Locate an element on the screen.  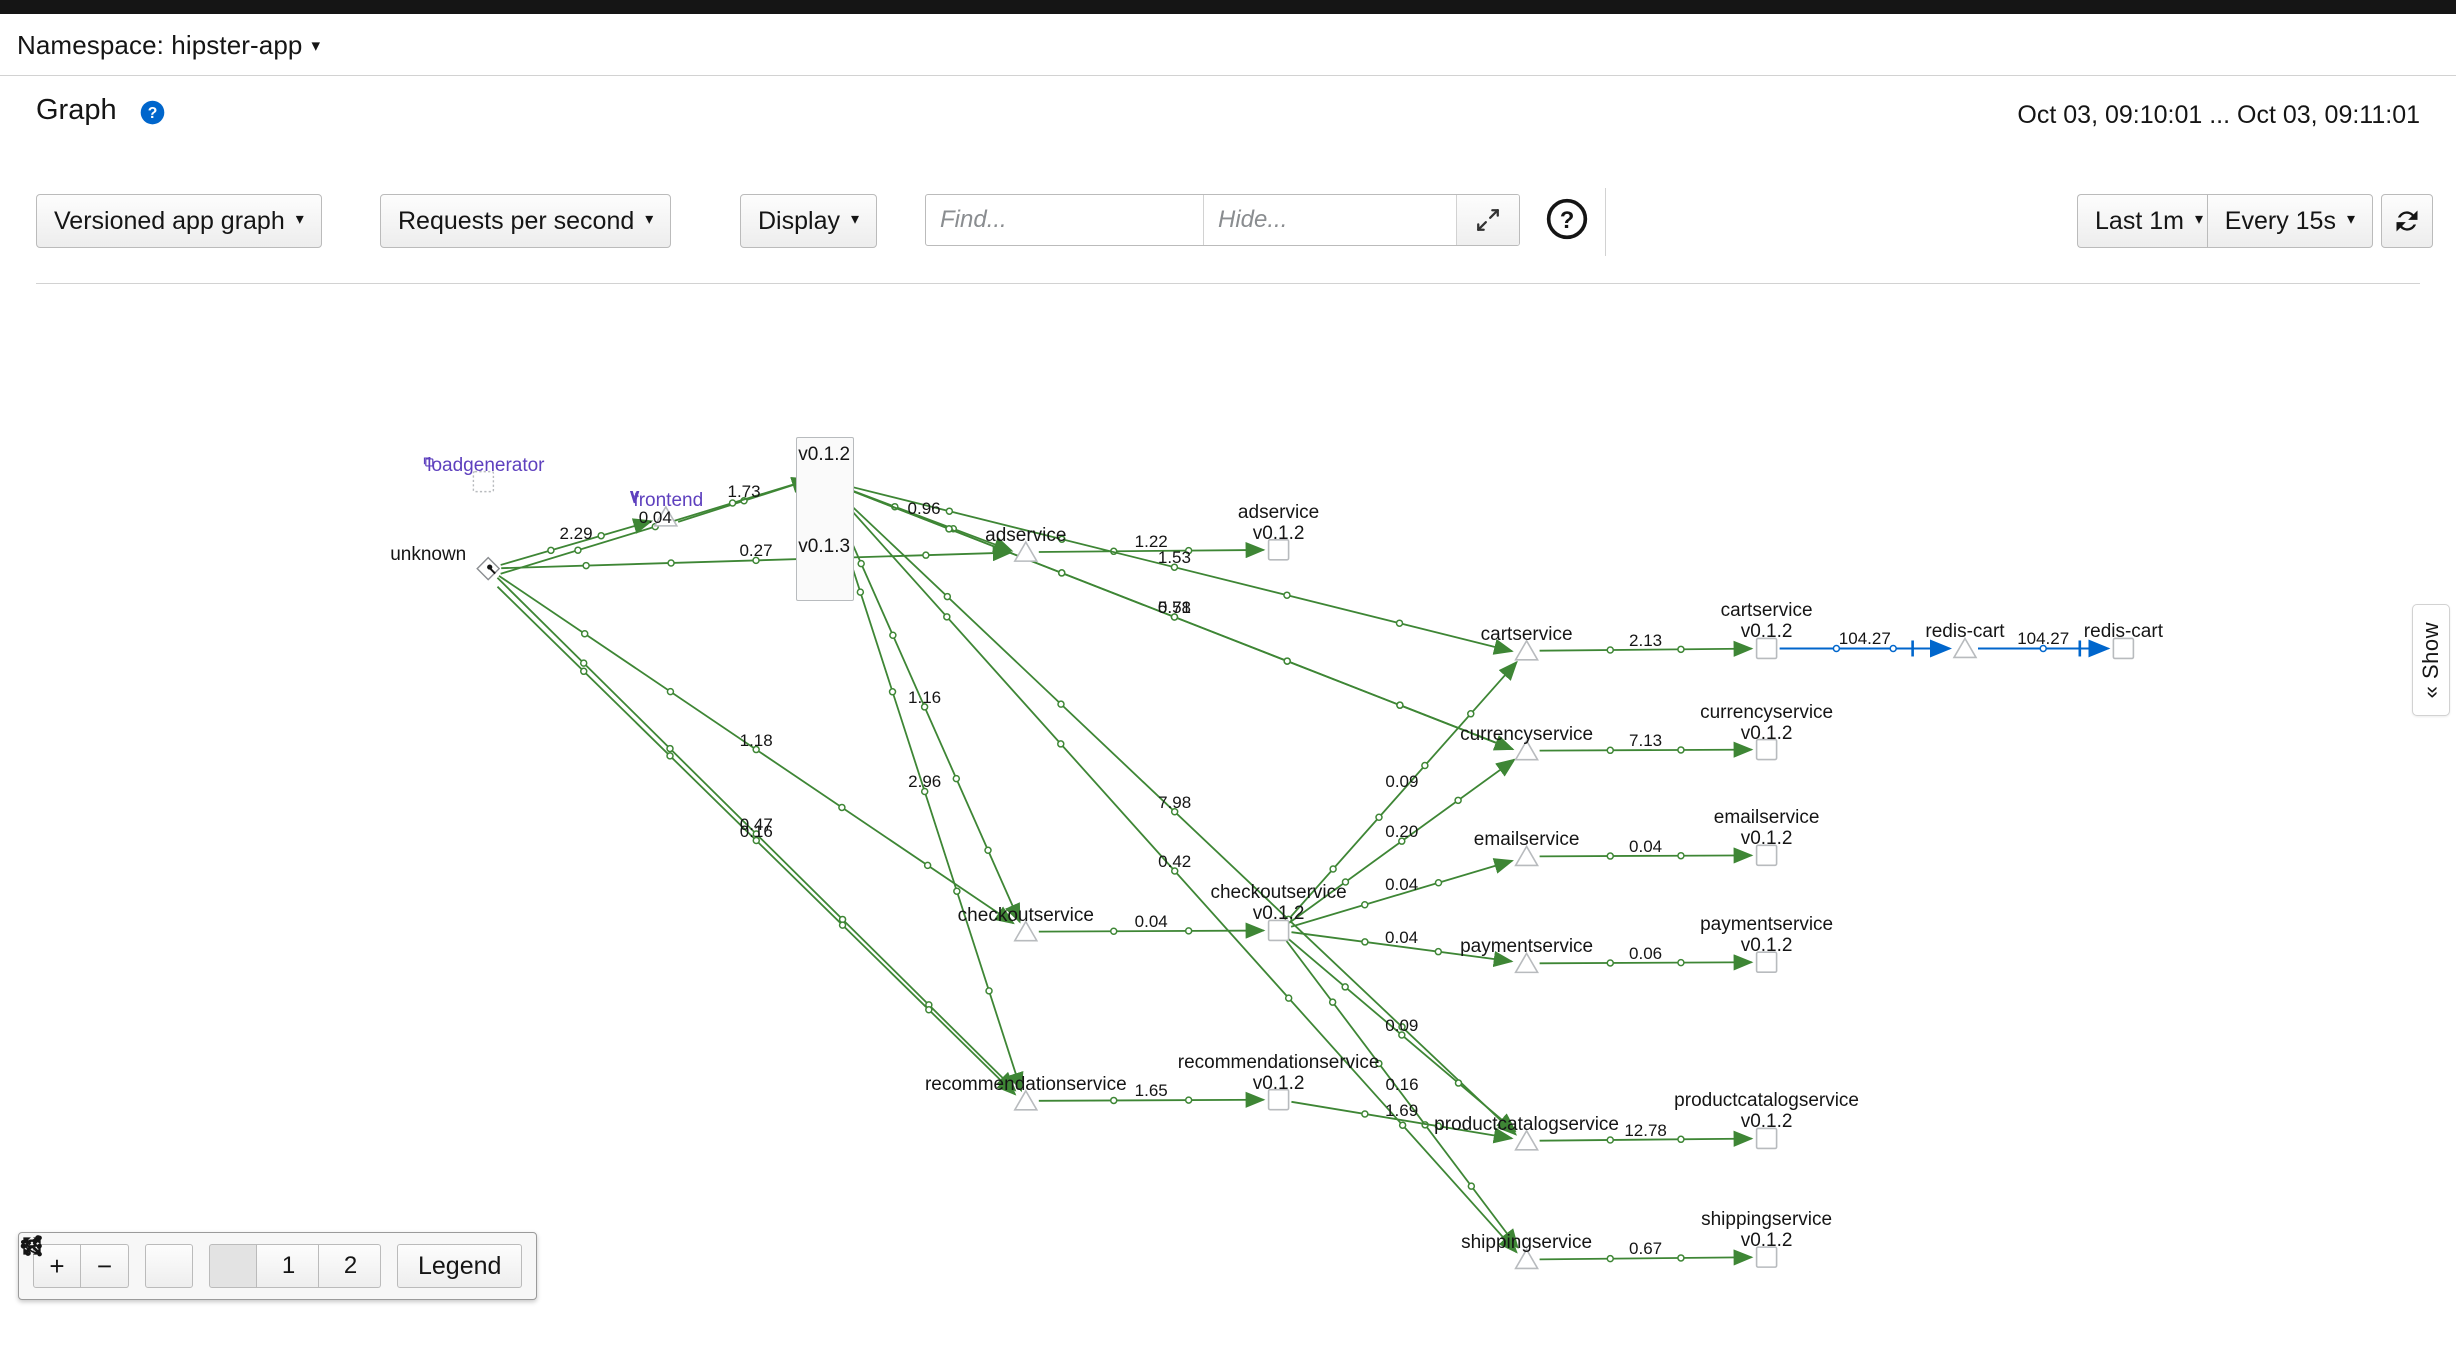
graph-node-email-wl is located at coordinates (1766, 855).